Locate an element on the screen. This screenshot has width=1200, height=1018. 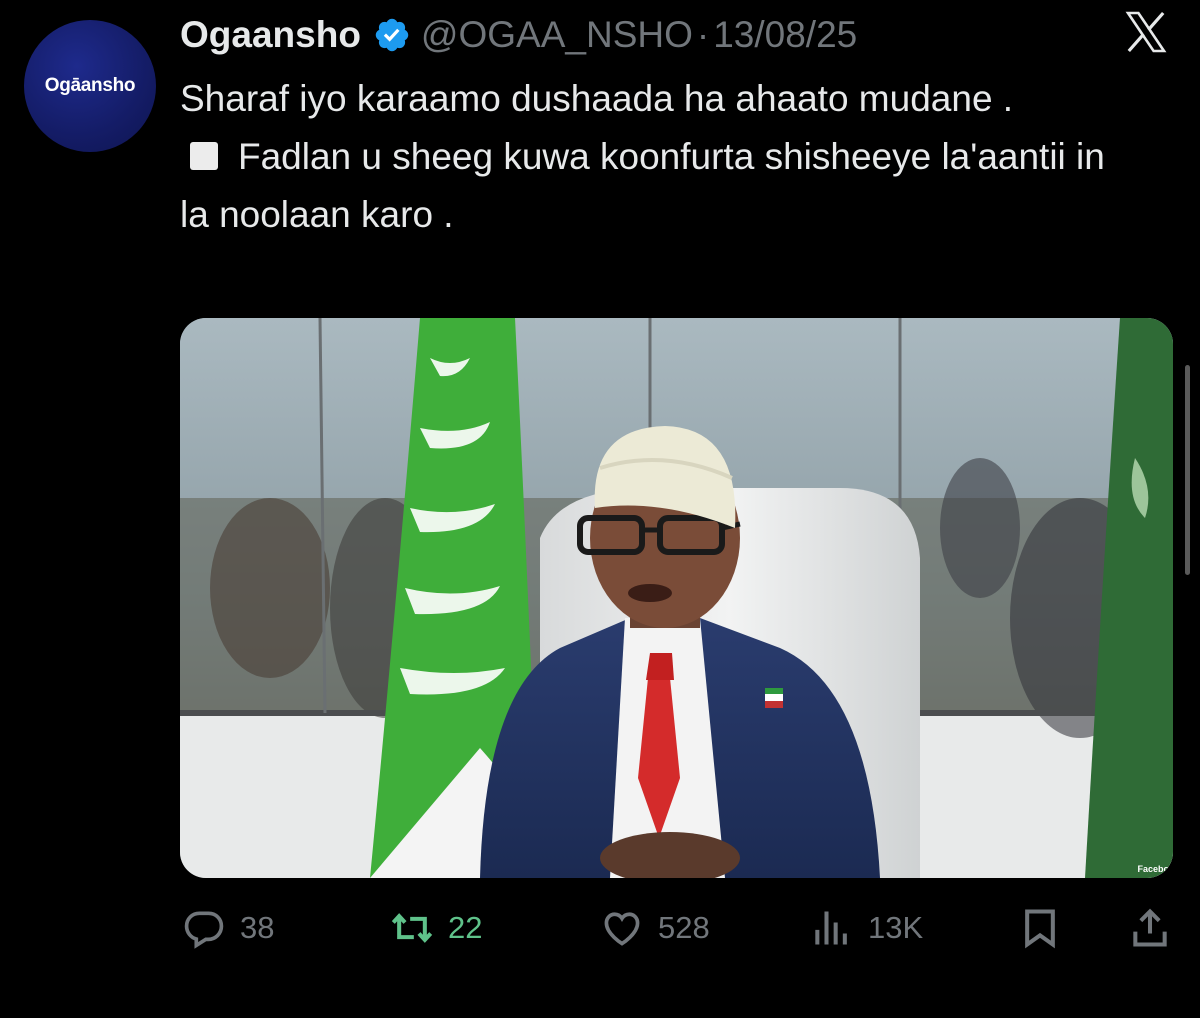
reply-button: 38 is located at coordinates (228, 928).